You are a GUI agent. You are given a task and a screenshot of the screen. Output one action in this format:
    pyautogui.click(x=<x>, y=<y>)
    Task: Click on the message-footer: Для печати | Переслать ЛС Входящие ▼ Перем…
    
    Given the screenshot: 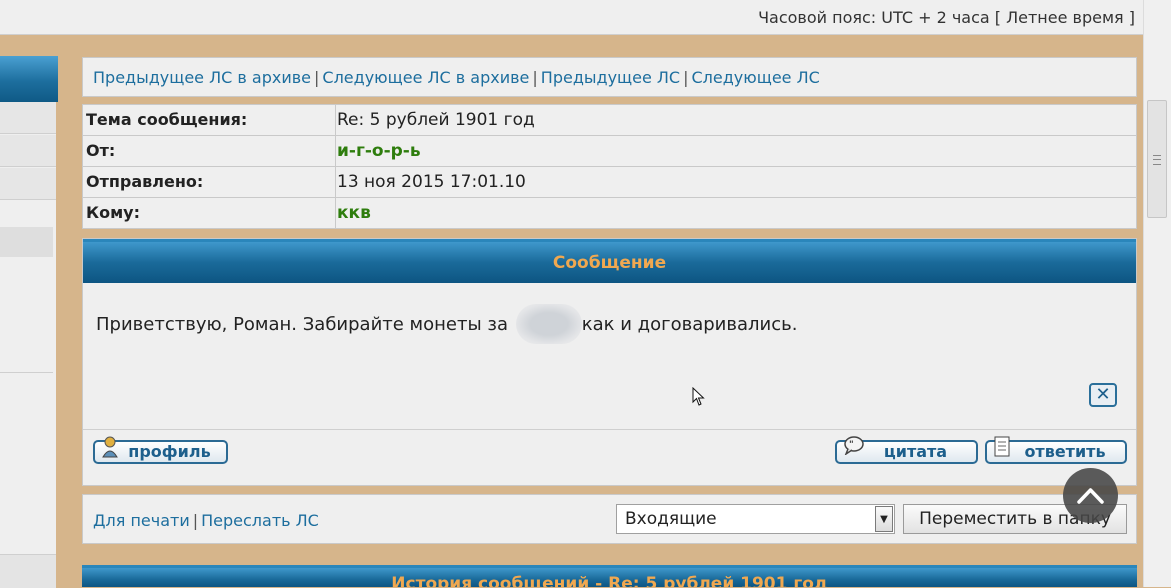 What is the action you would take?
    pyautogui.click(x=609, y=519)
    